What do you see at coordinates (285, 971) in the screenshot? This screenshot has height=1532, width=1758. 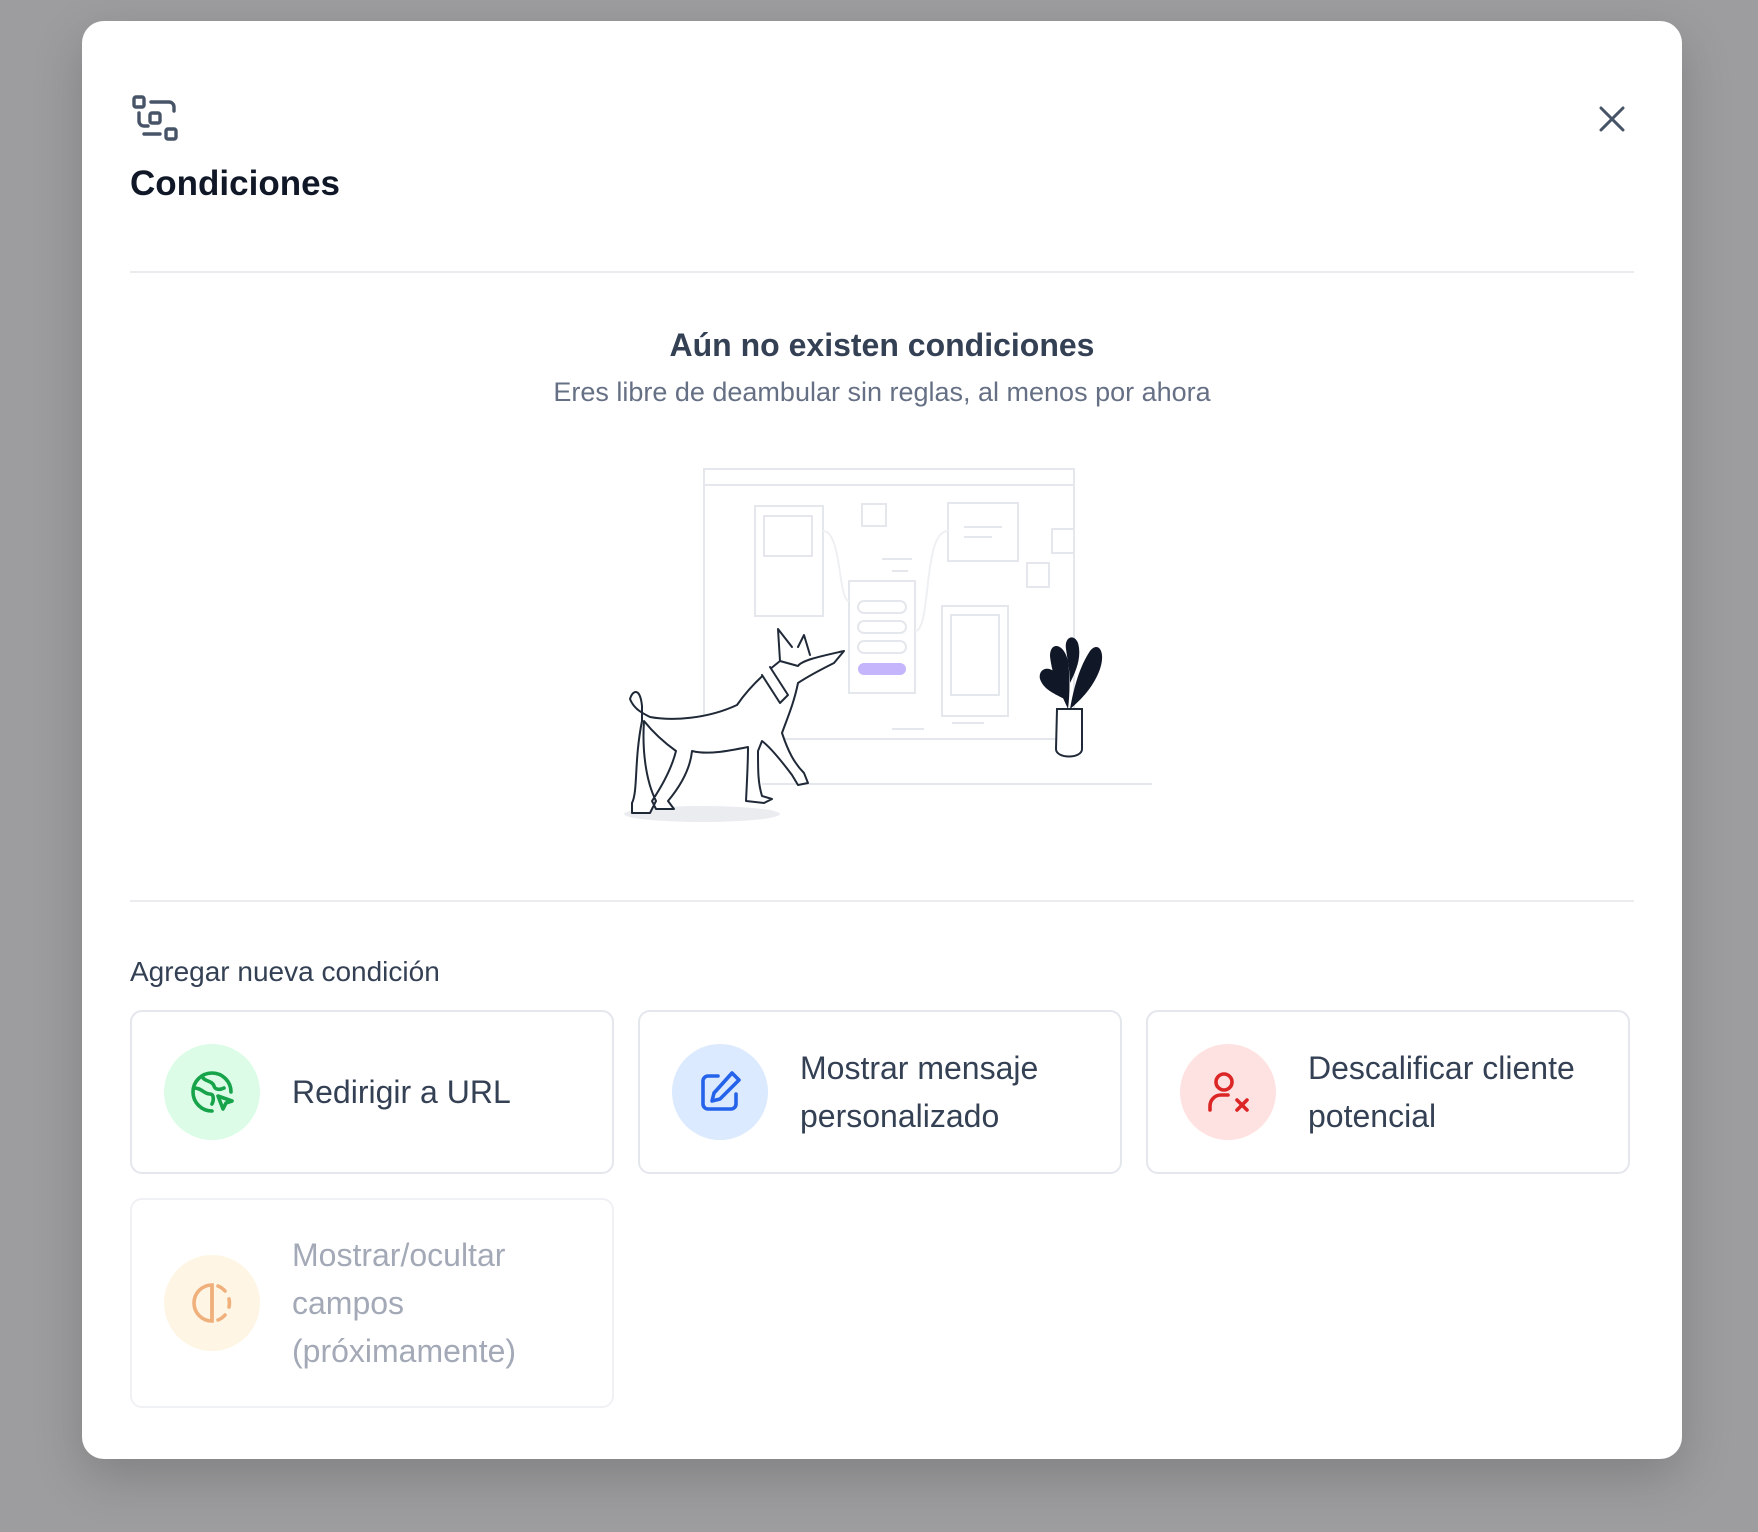 I see `add-condition-label: Agregar nueva condición` at bounding box center [285, 971].